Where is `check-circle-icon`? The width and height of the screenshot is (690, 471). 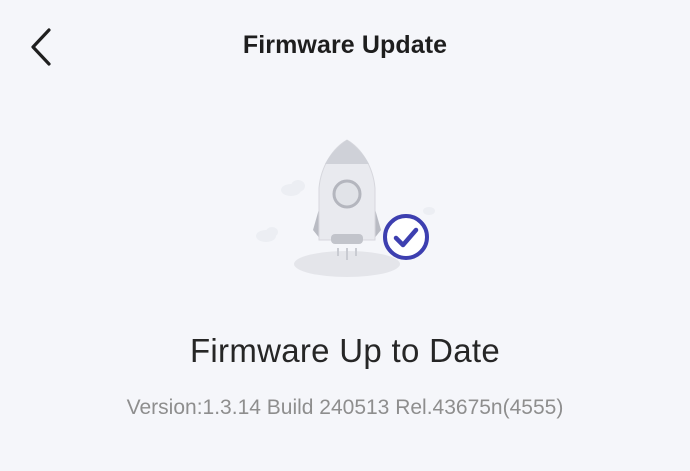 check-circle-icon is located at coordinates (406, 237).